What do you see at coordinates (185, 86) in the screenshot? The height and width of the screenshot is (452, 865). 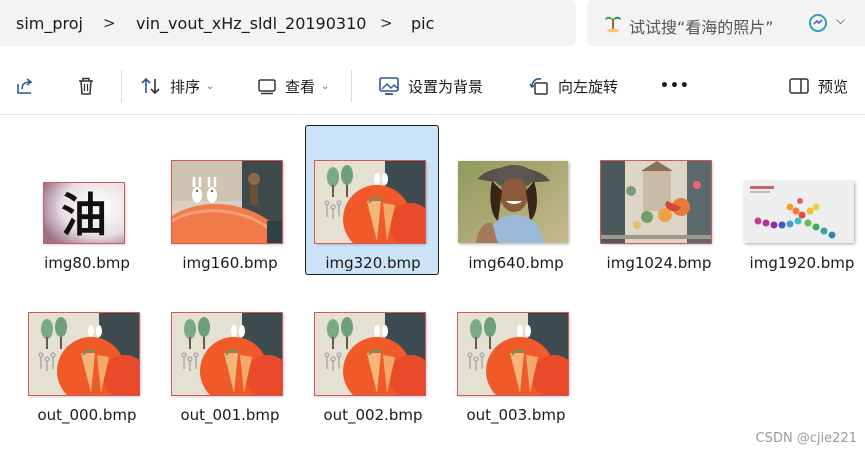 I see `sort-label: 排序` at bounding box center [185, 86].